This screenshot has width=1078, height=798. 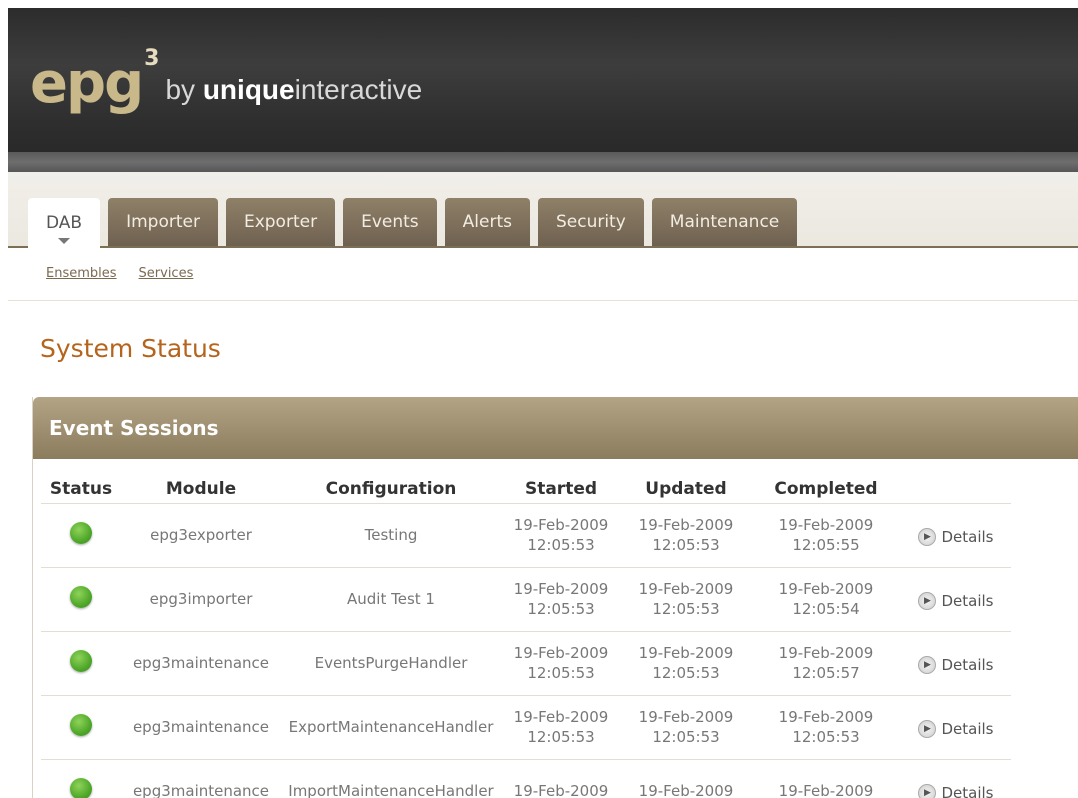 I want to click on panel-header: Event Sessions, so click(x=555, y=428).